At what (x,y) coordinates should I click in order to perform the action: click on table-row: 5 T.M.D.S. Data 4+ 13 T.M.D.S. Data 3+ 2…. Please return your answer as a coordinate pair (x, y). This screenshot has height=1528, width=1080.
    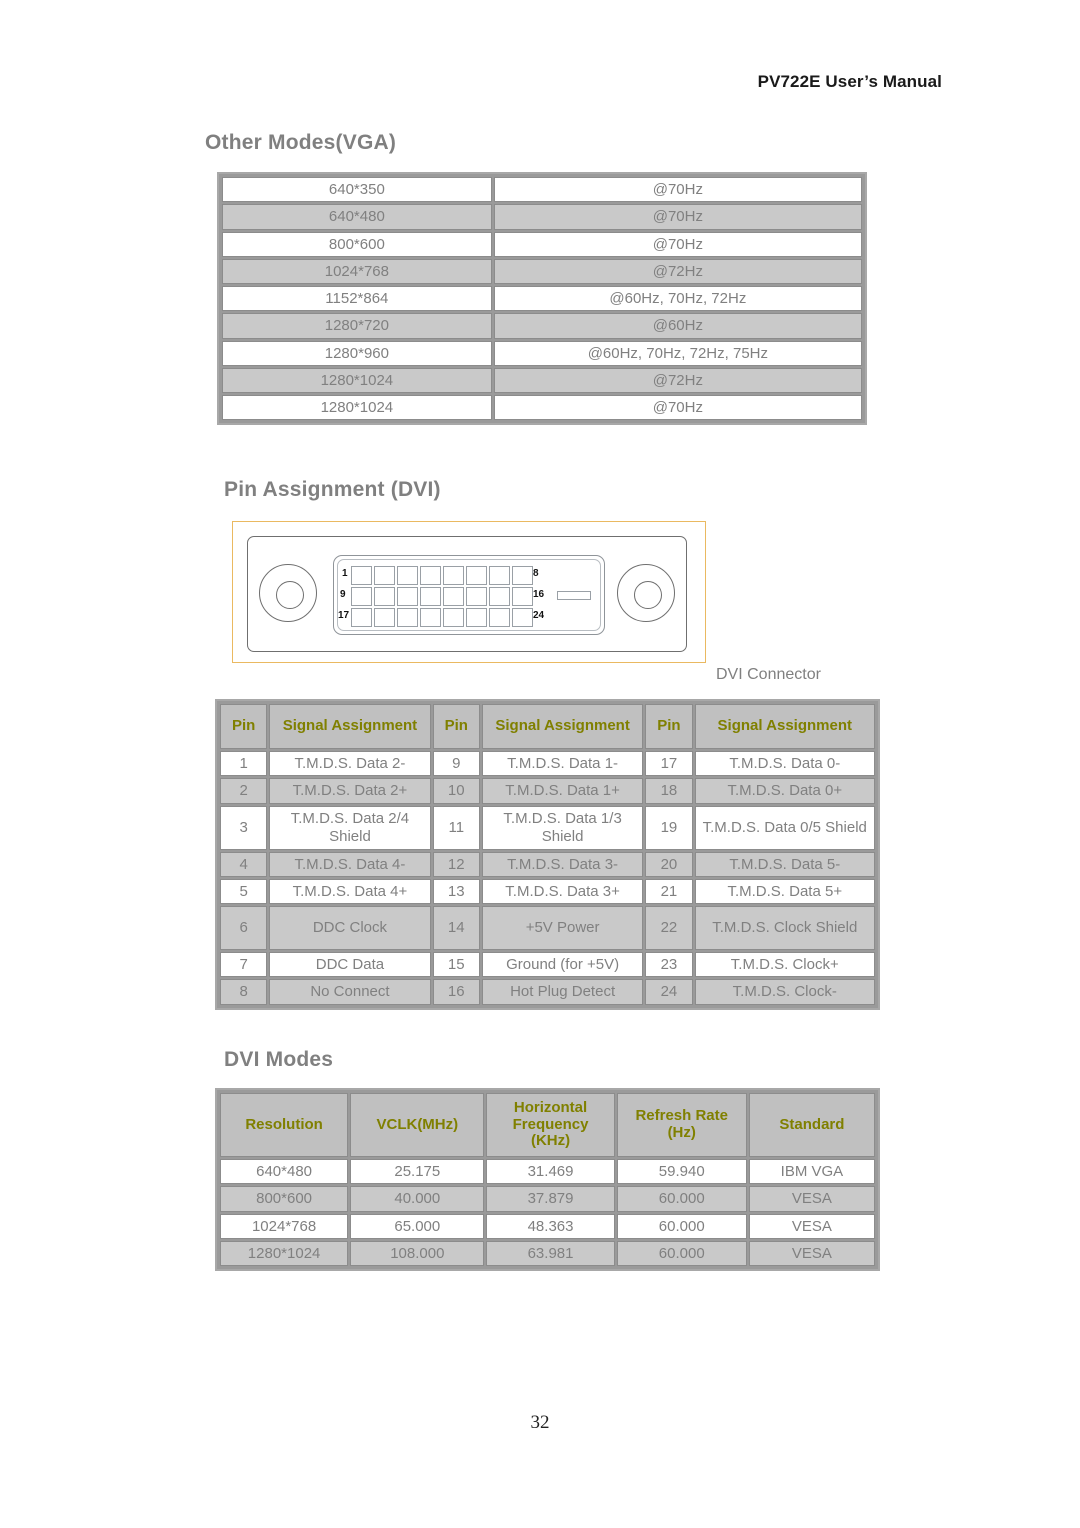
    Looking at the image, I should click on (547, 891).